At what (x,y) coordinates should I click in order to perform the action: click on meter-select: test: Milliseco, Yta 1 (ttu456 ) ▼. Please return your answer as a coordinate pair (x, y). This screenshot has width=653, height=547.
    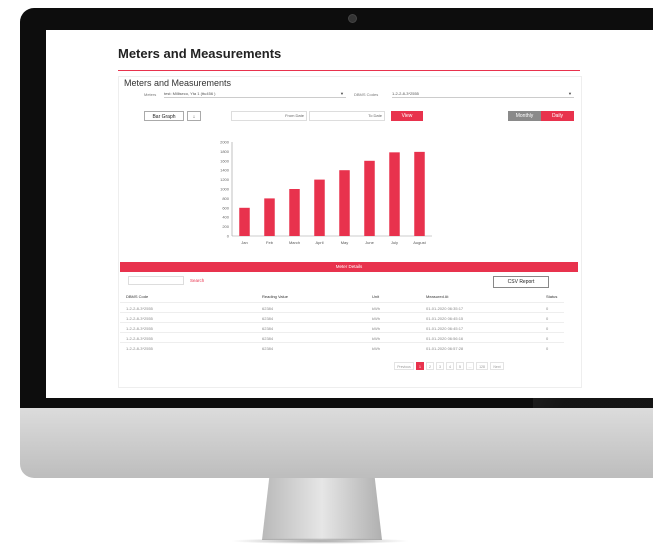
    Looking at the image, I should click on (255, 94).